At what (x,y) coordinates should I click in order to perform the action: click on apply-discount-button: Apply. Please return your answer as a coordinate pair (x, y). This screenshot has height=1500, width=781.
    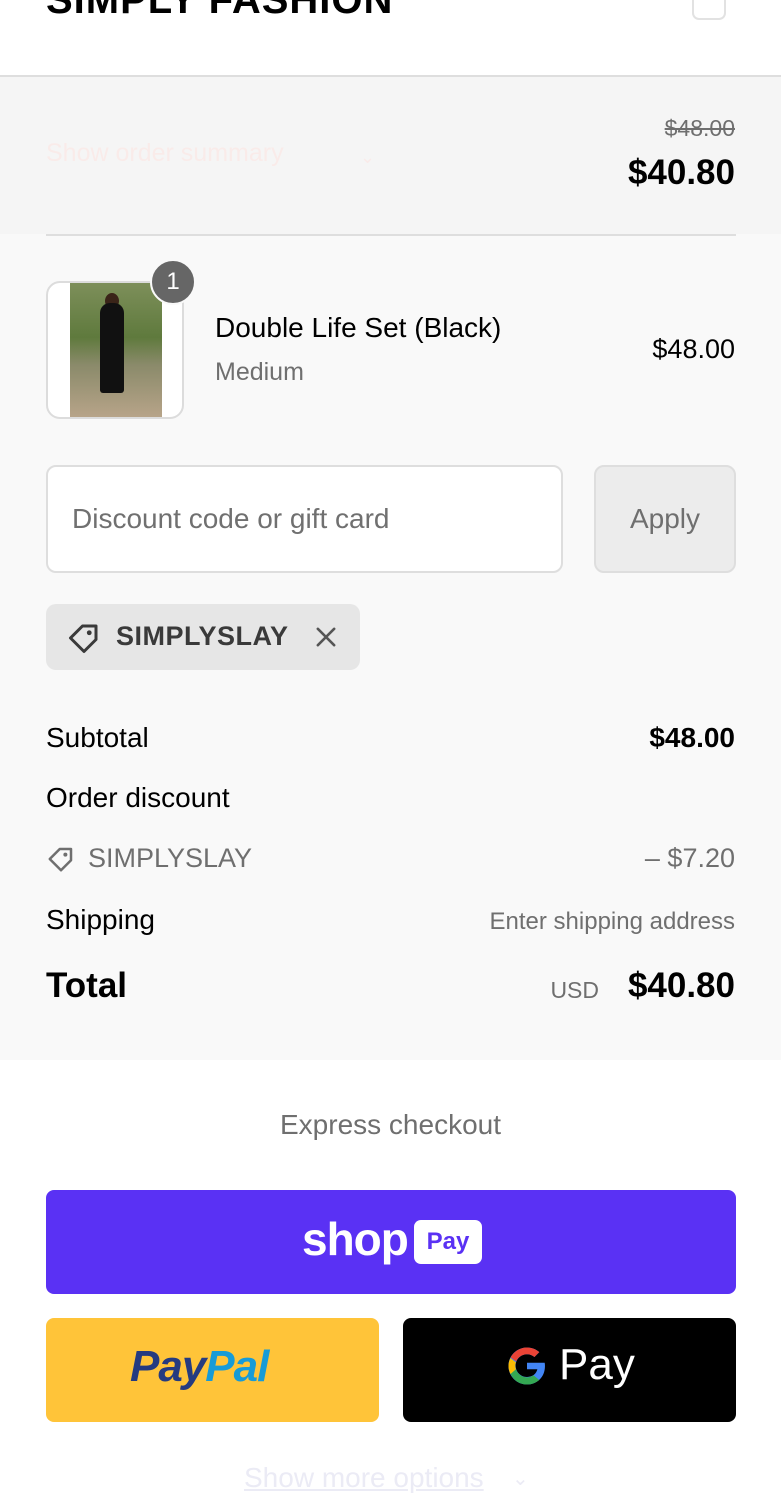
    Looking at the image, I should click on (665, 519).